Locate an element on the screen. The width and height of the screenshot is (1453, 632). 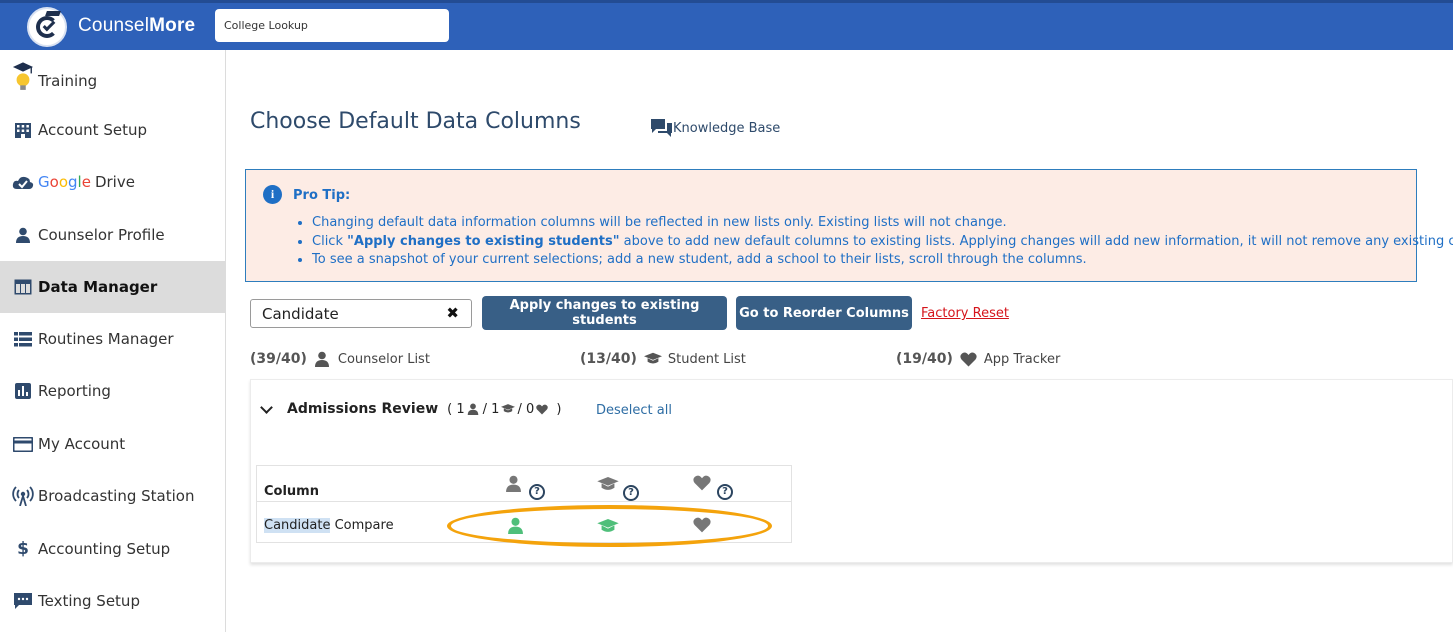
deselect-all-link: Deselect all is located at coordinates (634, 410).